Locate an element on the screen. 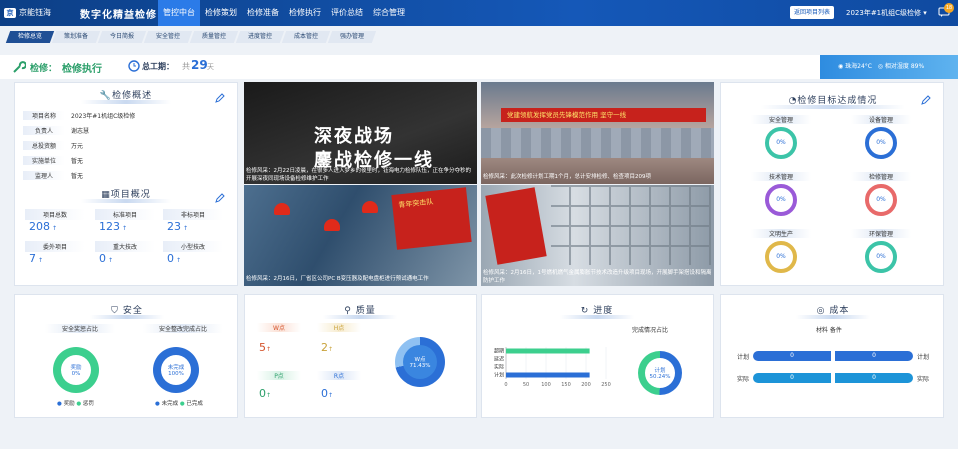 The width and height of the screenshot is (958, 449). location-pin-icon: ⚲ is located at coordinates (348, 311).